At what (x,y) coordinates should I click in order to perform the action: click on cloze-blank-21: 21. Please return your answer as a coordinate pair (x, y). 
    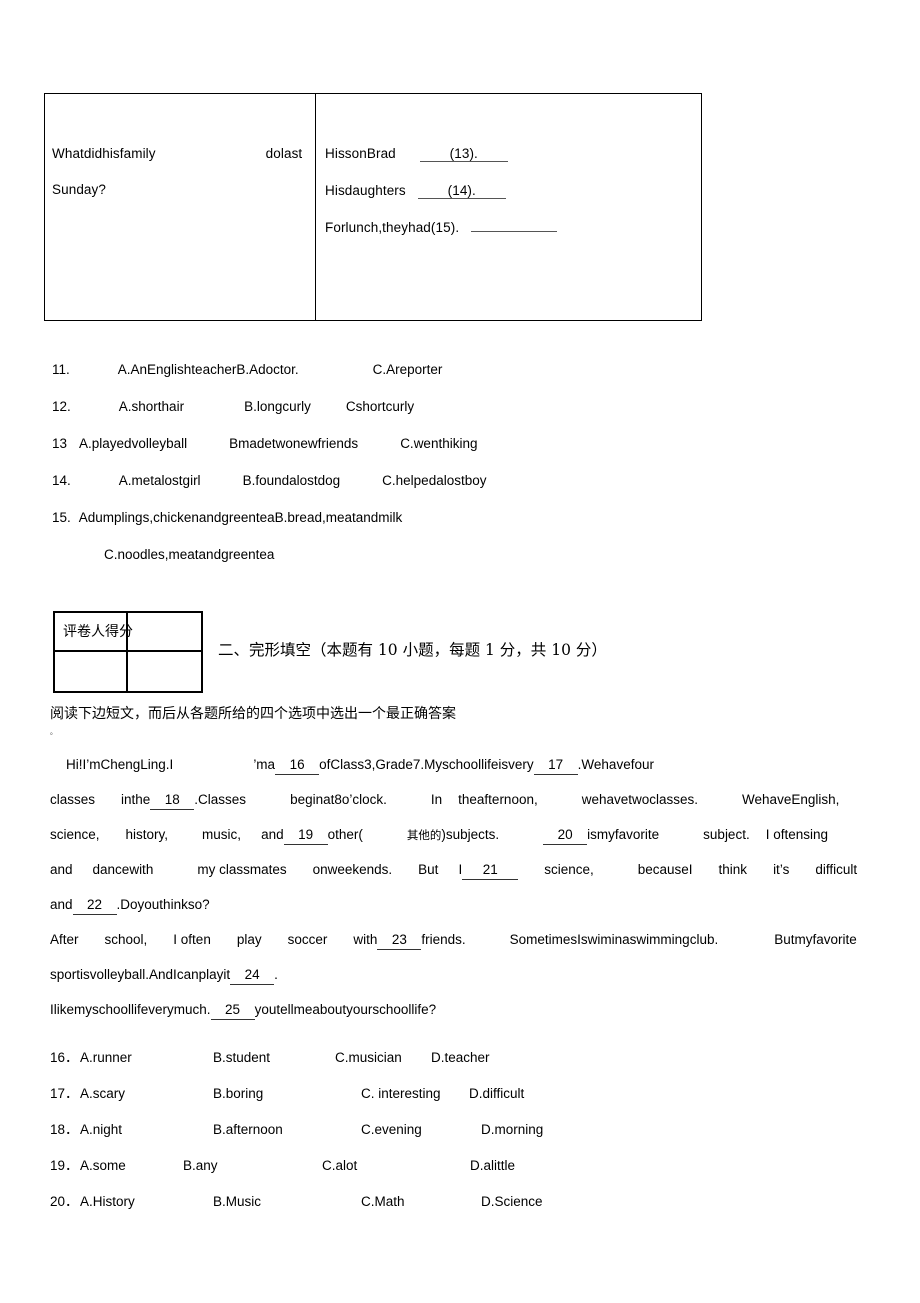
    Looking at the image, I should click on (490, 870).